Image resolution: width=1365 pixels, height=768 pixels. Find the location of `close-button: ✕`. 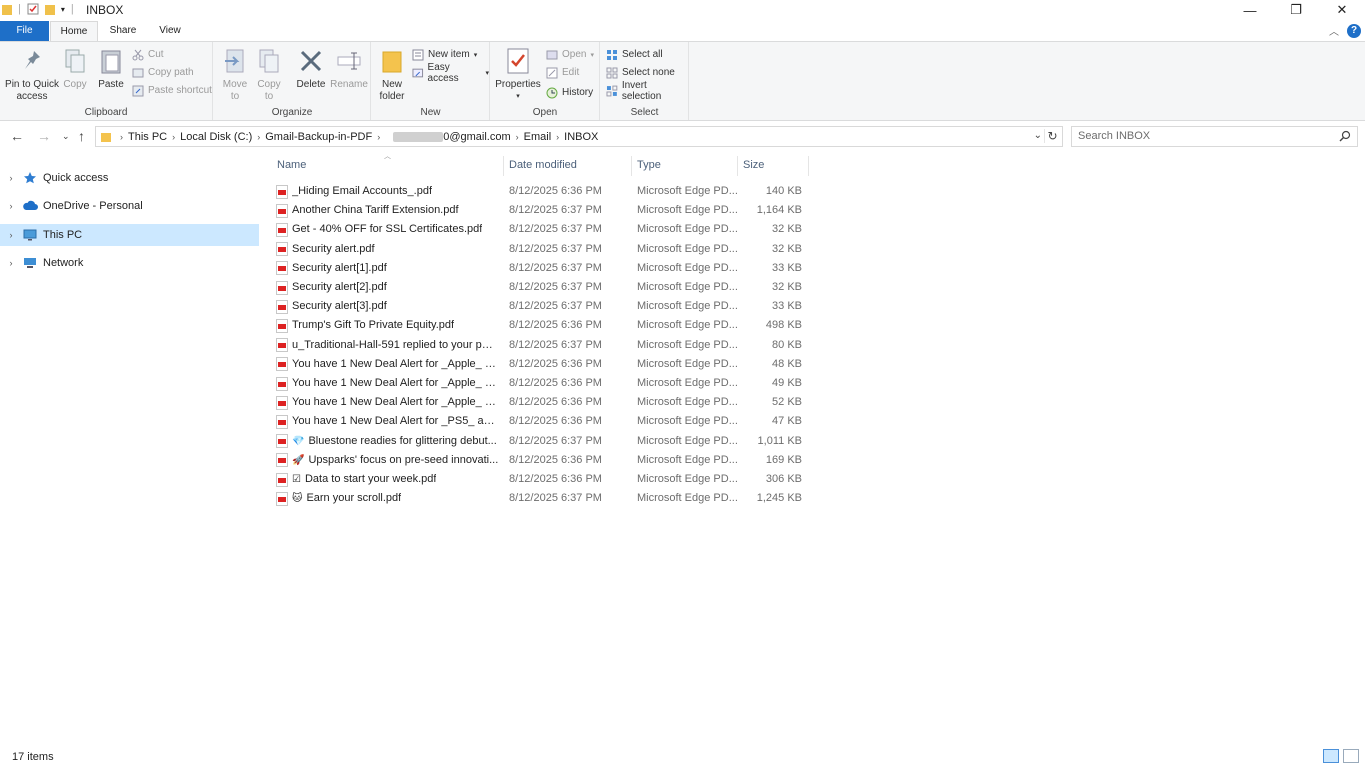

close-button: ✕ is located at coordinates (1342, 10).